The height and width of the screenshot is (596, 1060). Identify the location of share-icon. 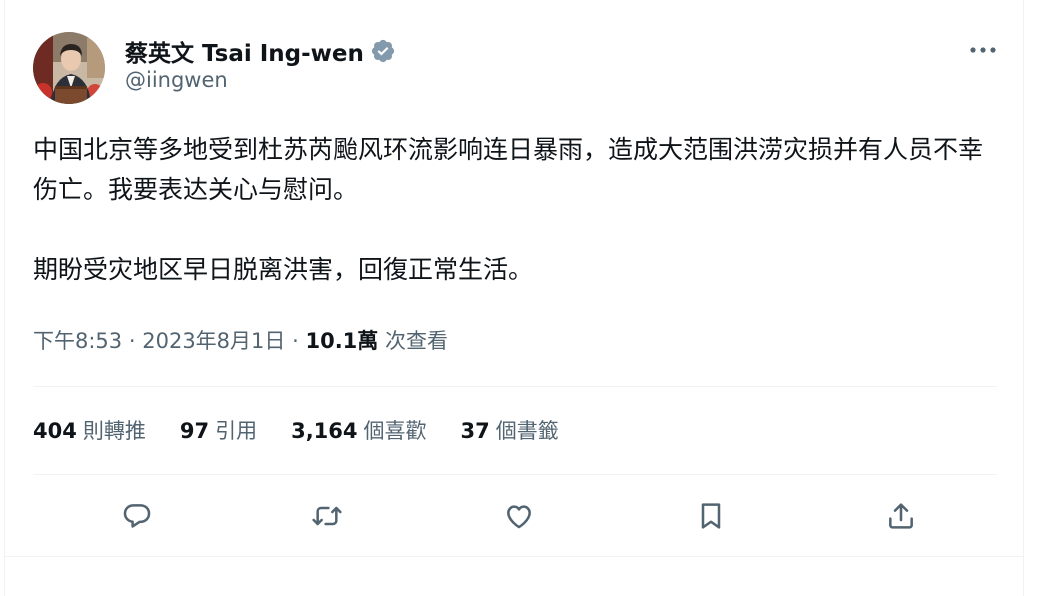
(901, 516).